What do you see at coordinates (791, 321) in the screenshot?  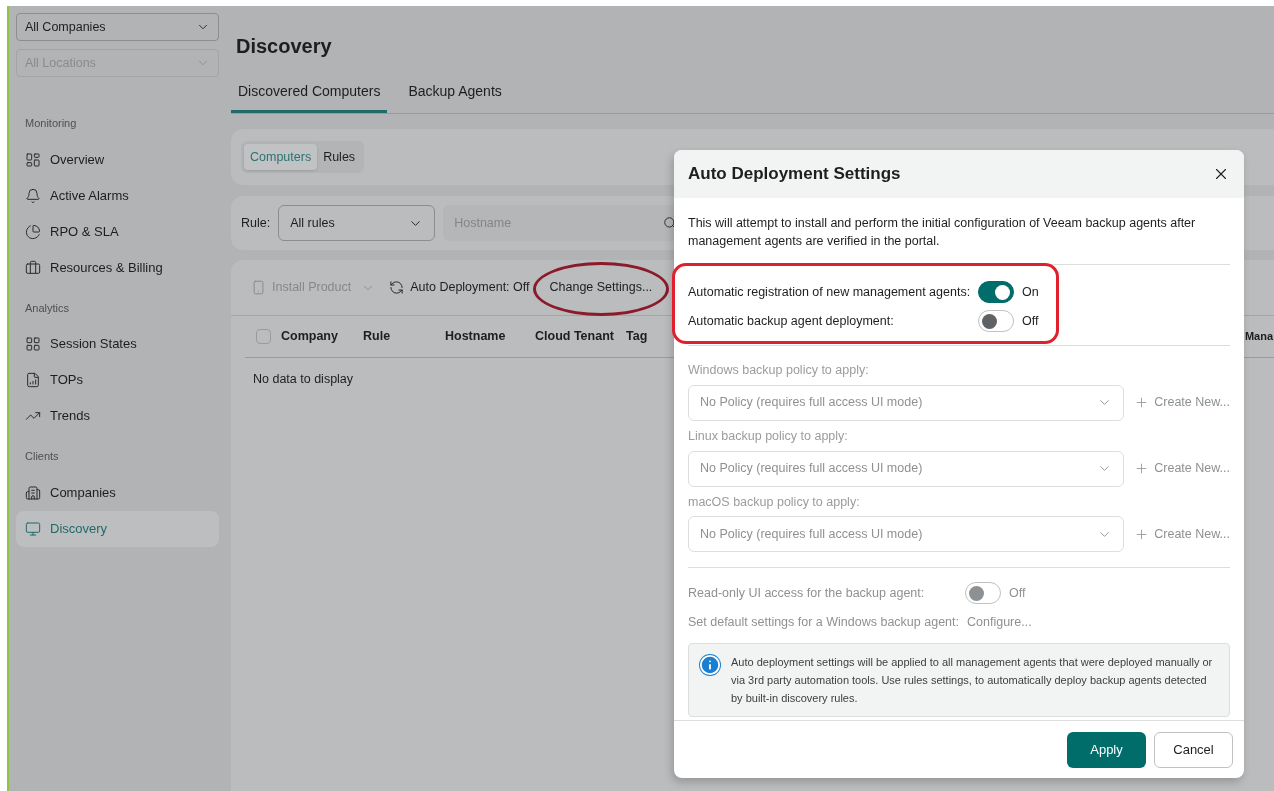 I see `toggle-label: Automatic backup agent deployment:` at bounding box center [791, 321].